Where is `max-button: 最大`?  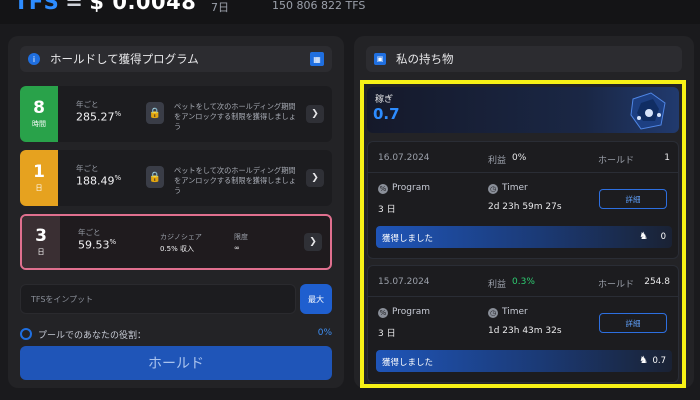
max-button: 最大 is located at coordinates (316, 299).